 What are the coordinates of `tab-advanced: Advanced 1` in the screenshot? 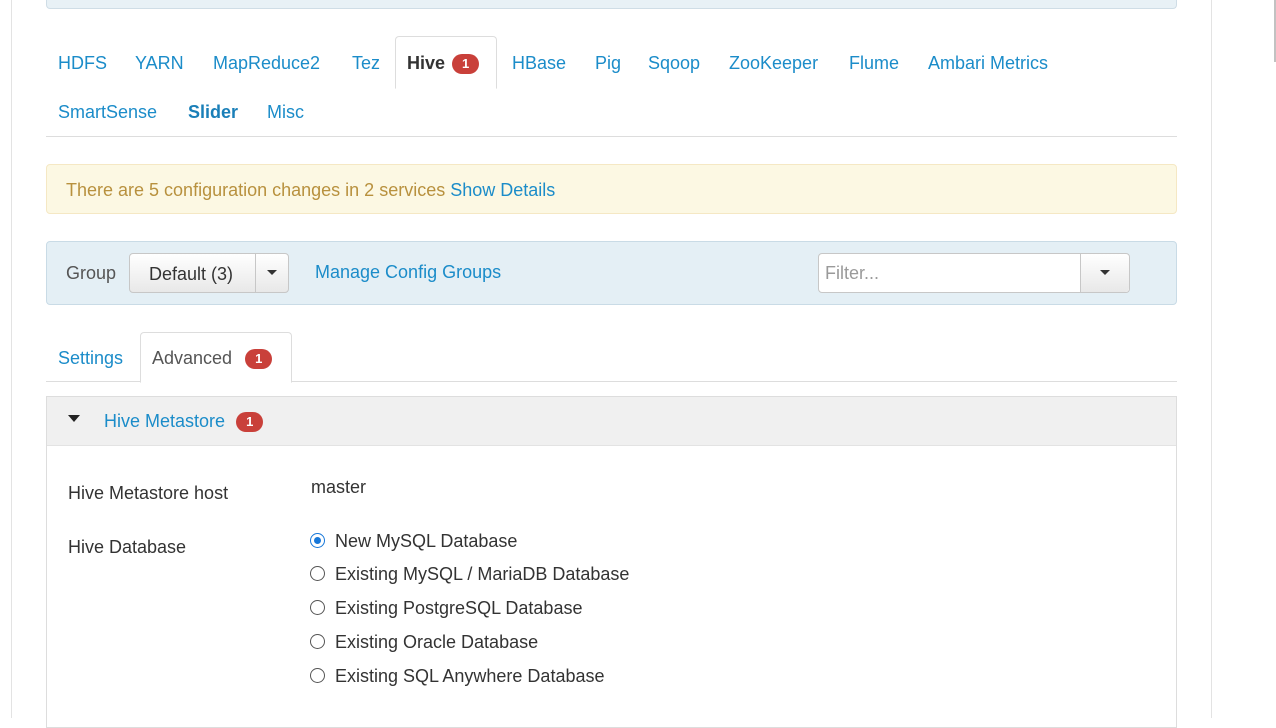 It's located at (212, 359).